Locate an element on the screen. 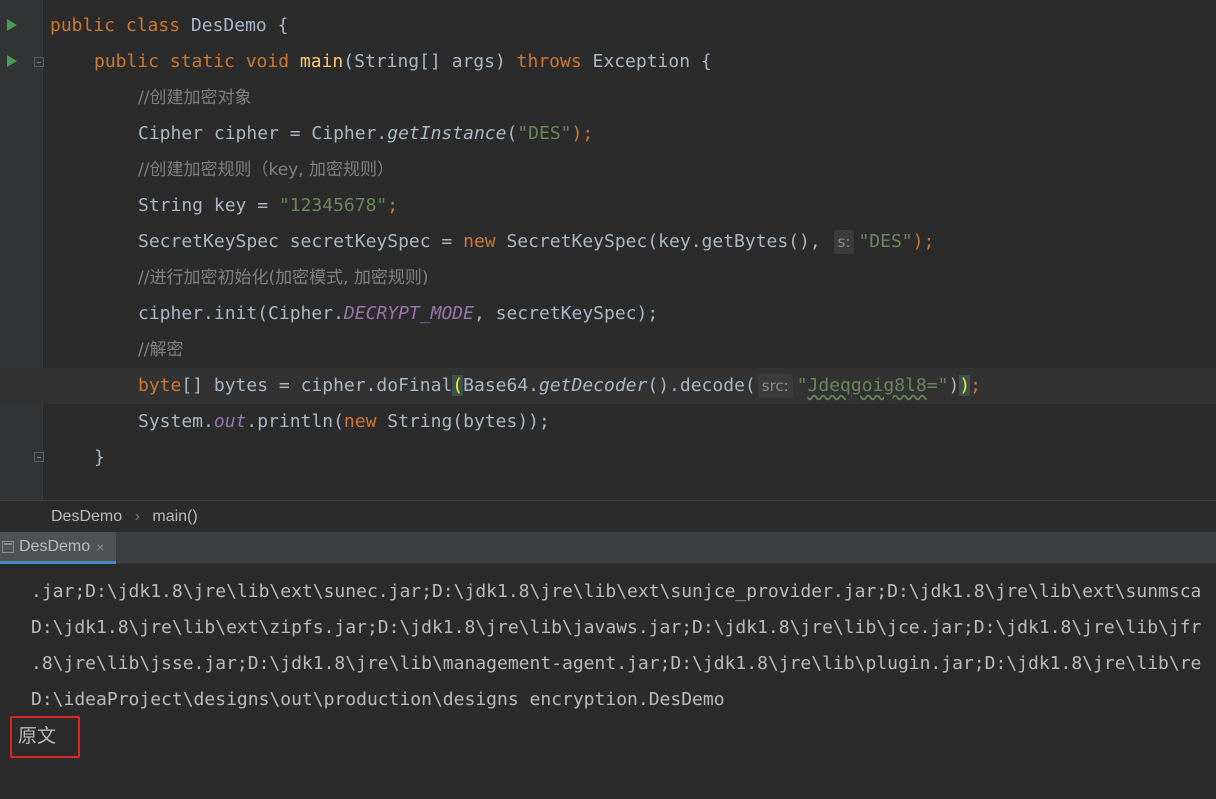 Image resolution: width=1216 pixels, height=799 pixels. breadcrumb: DesDemo › main() is located at coordinates (608, 516).